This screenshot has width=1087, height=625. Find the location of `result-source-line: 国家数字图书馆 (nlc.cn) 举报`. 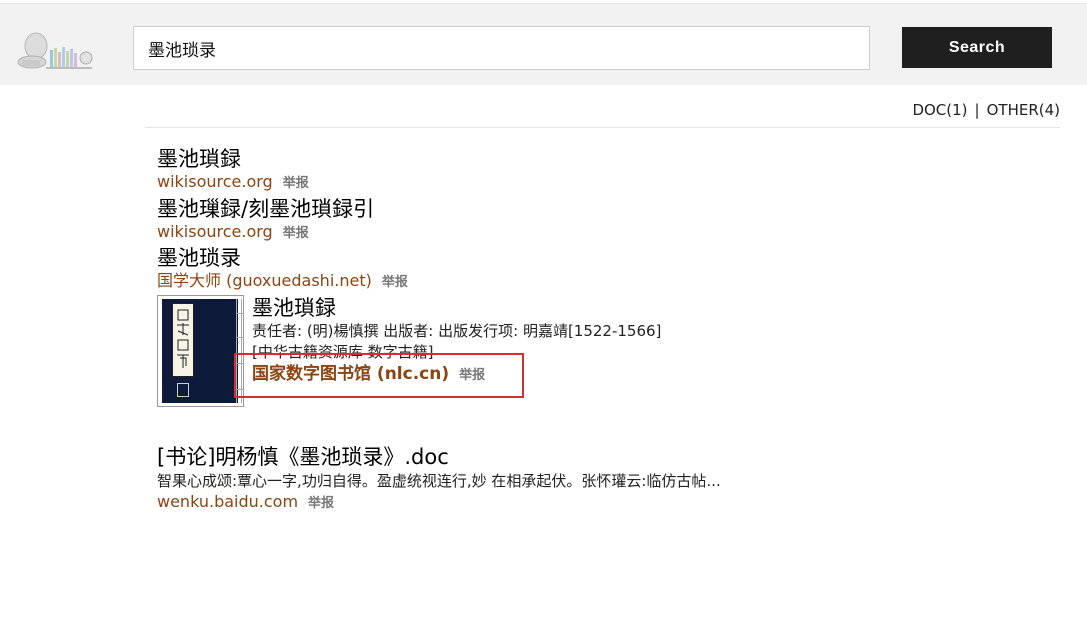

result-source-line: 国家数字图书馆 (nlc.cn) 举报 is located at coordinates (368, 371).